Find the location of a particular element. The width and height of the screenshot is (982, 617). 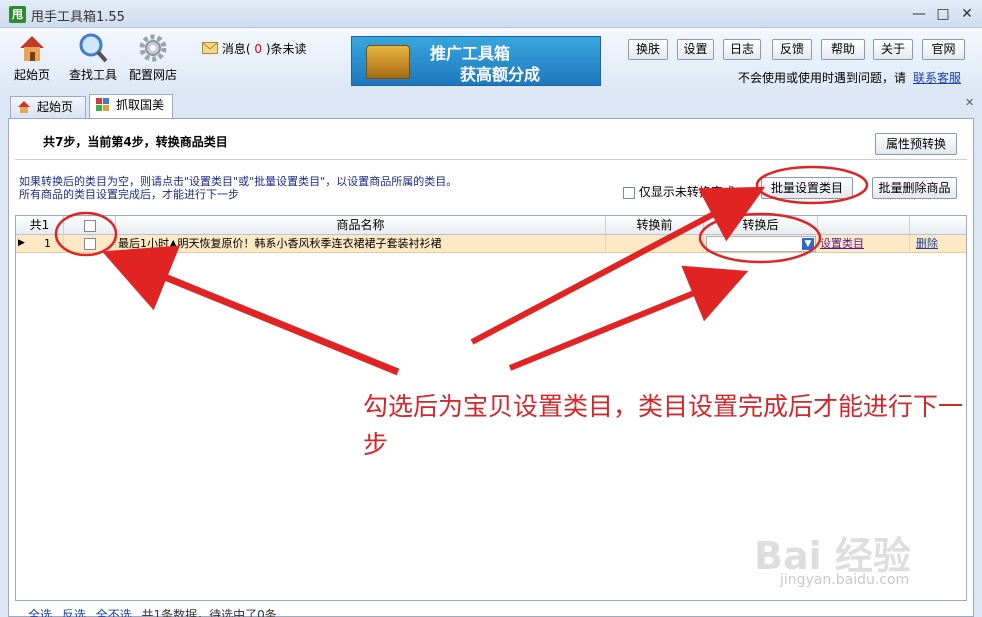

only-unconverted-option: 仅显示未转换完成 is located at coordinates (679, 191).